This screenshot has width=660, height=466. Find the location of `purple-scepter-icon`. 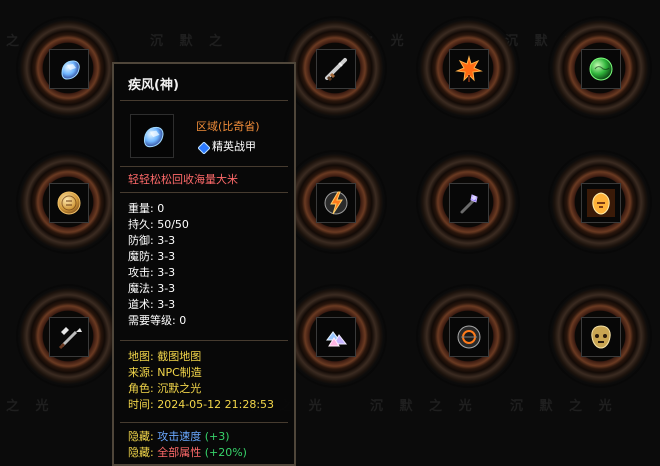

purple-scepter-icon is located at coordinates (469, 204).